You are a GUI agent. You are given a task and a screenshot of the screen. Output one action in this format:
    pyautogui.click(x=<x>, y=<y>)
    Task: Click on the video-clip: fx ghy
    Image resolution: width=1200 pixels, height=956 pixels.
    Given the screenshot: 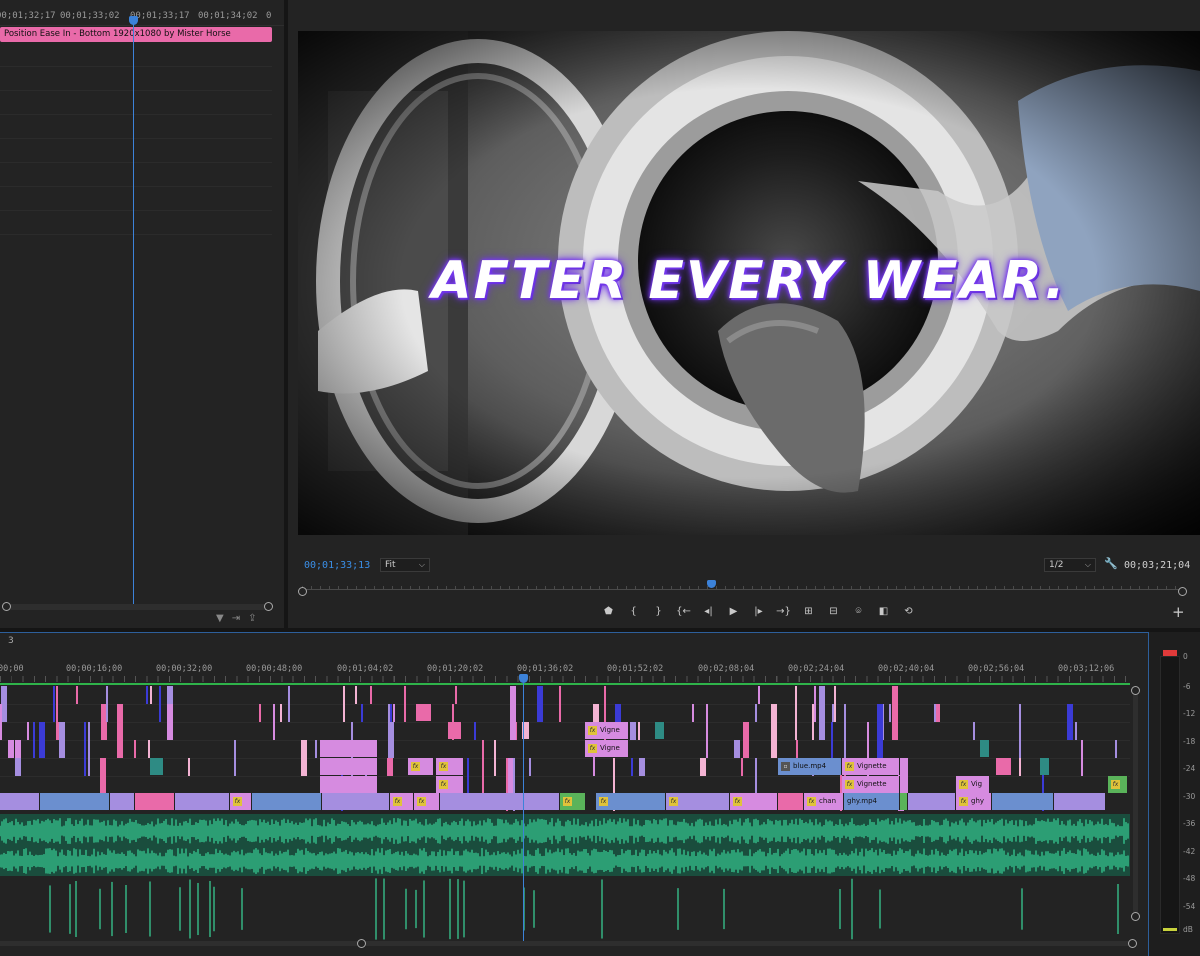 What is the action you would take?
    pyautogui.click(x=974, y=801)
    